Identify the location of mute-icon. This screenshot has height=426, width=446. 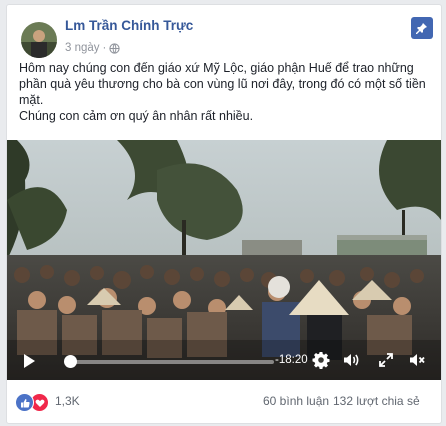
(417, 360).